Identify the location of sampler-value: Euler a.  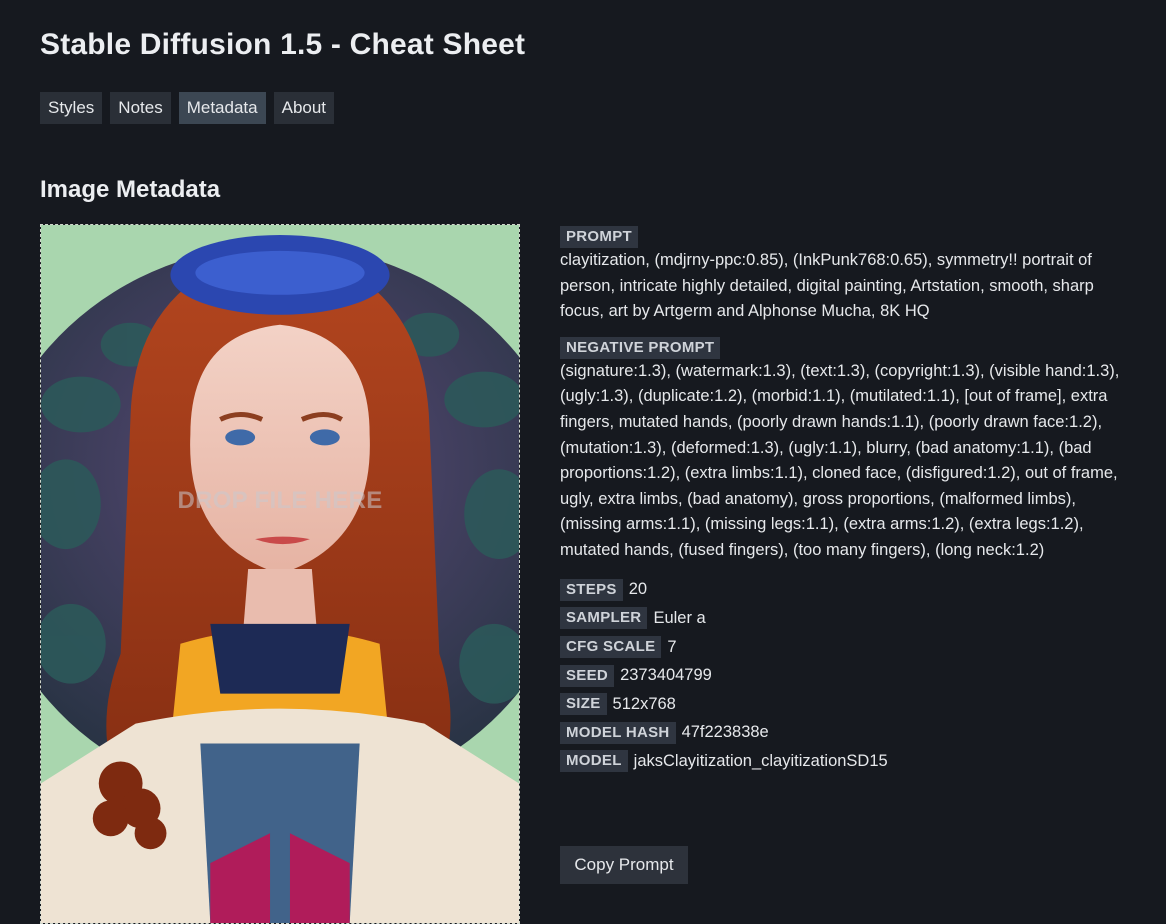
(679, 617).